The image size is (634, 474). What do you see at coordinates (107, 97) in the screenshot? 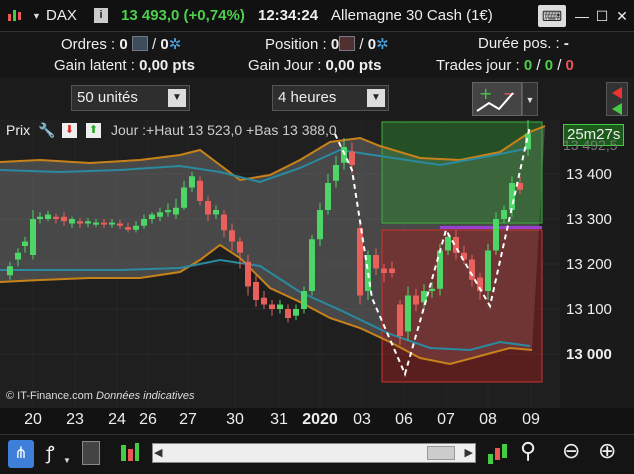
I see `units-value: 50 unités` at bounding box center [107, 97].